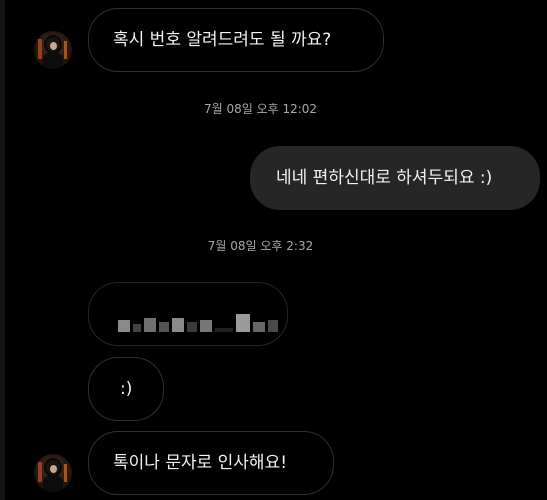  I want to click on message-incoming: :), so click(126, 389).